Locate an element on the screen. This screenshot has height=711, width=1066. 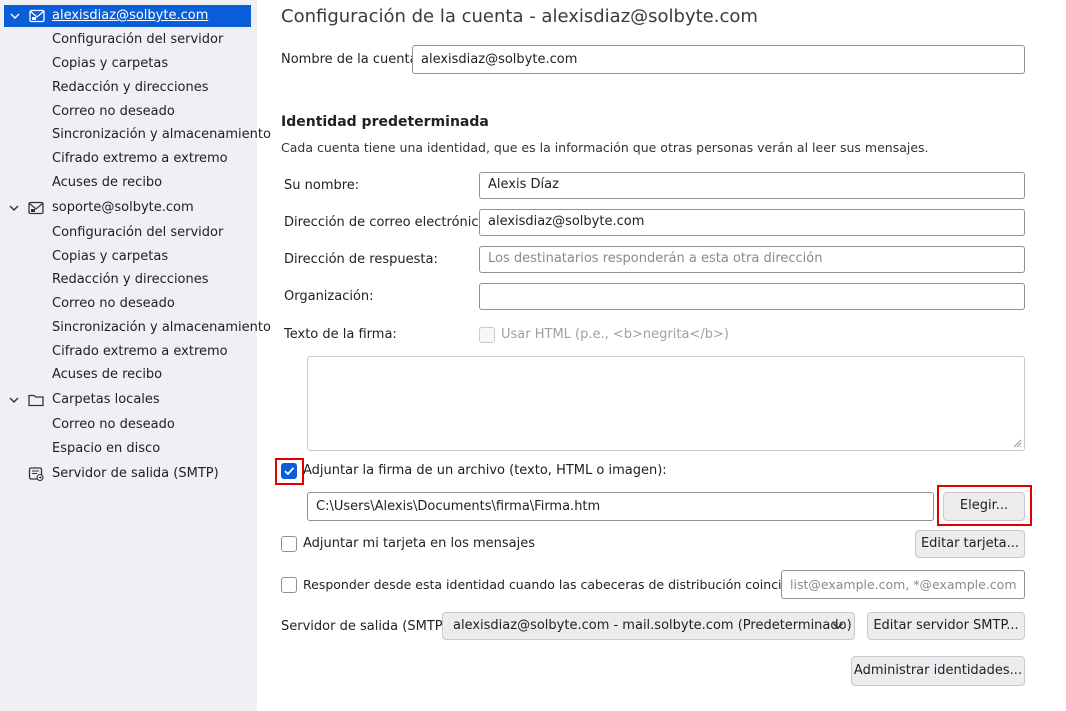
identity-heading: Identidad predeterminada is located at coordinates (385, 122).